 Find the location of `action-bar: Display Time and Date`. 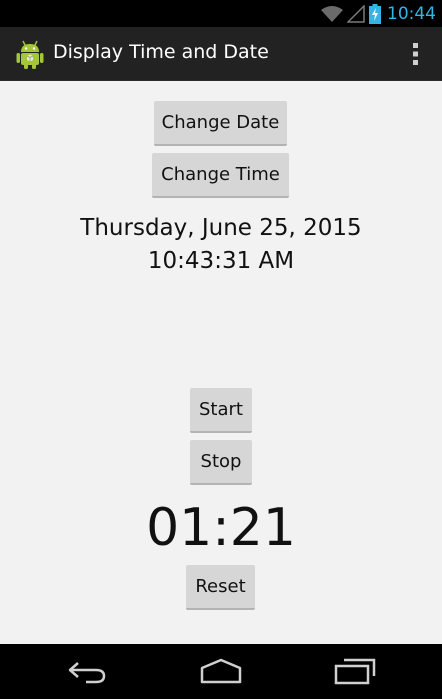

action-bar: Display Time and Date is located at coordinates (221, 54).